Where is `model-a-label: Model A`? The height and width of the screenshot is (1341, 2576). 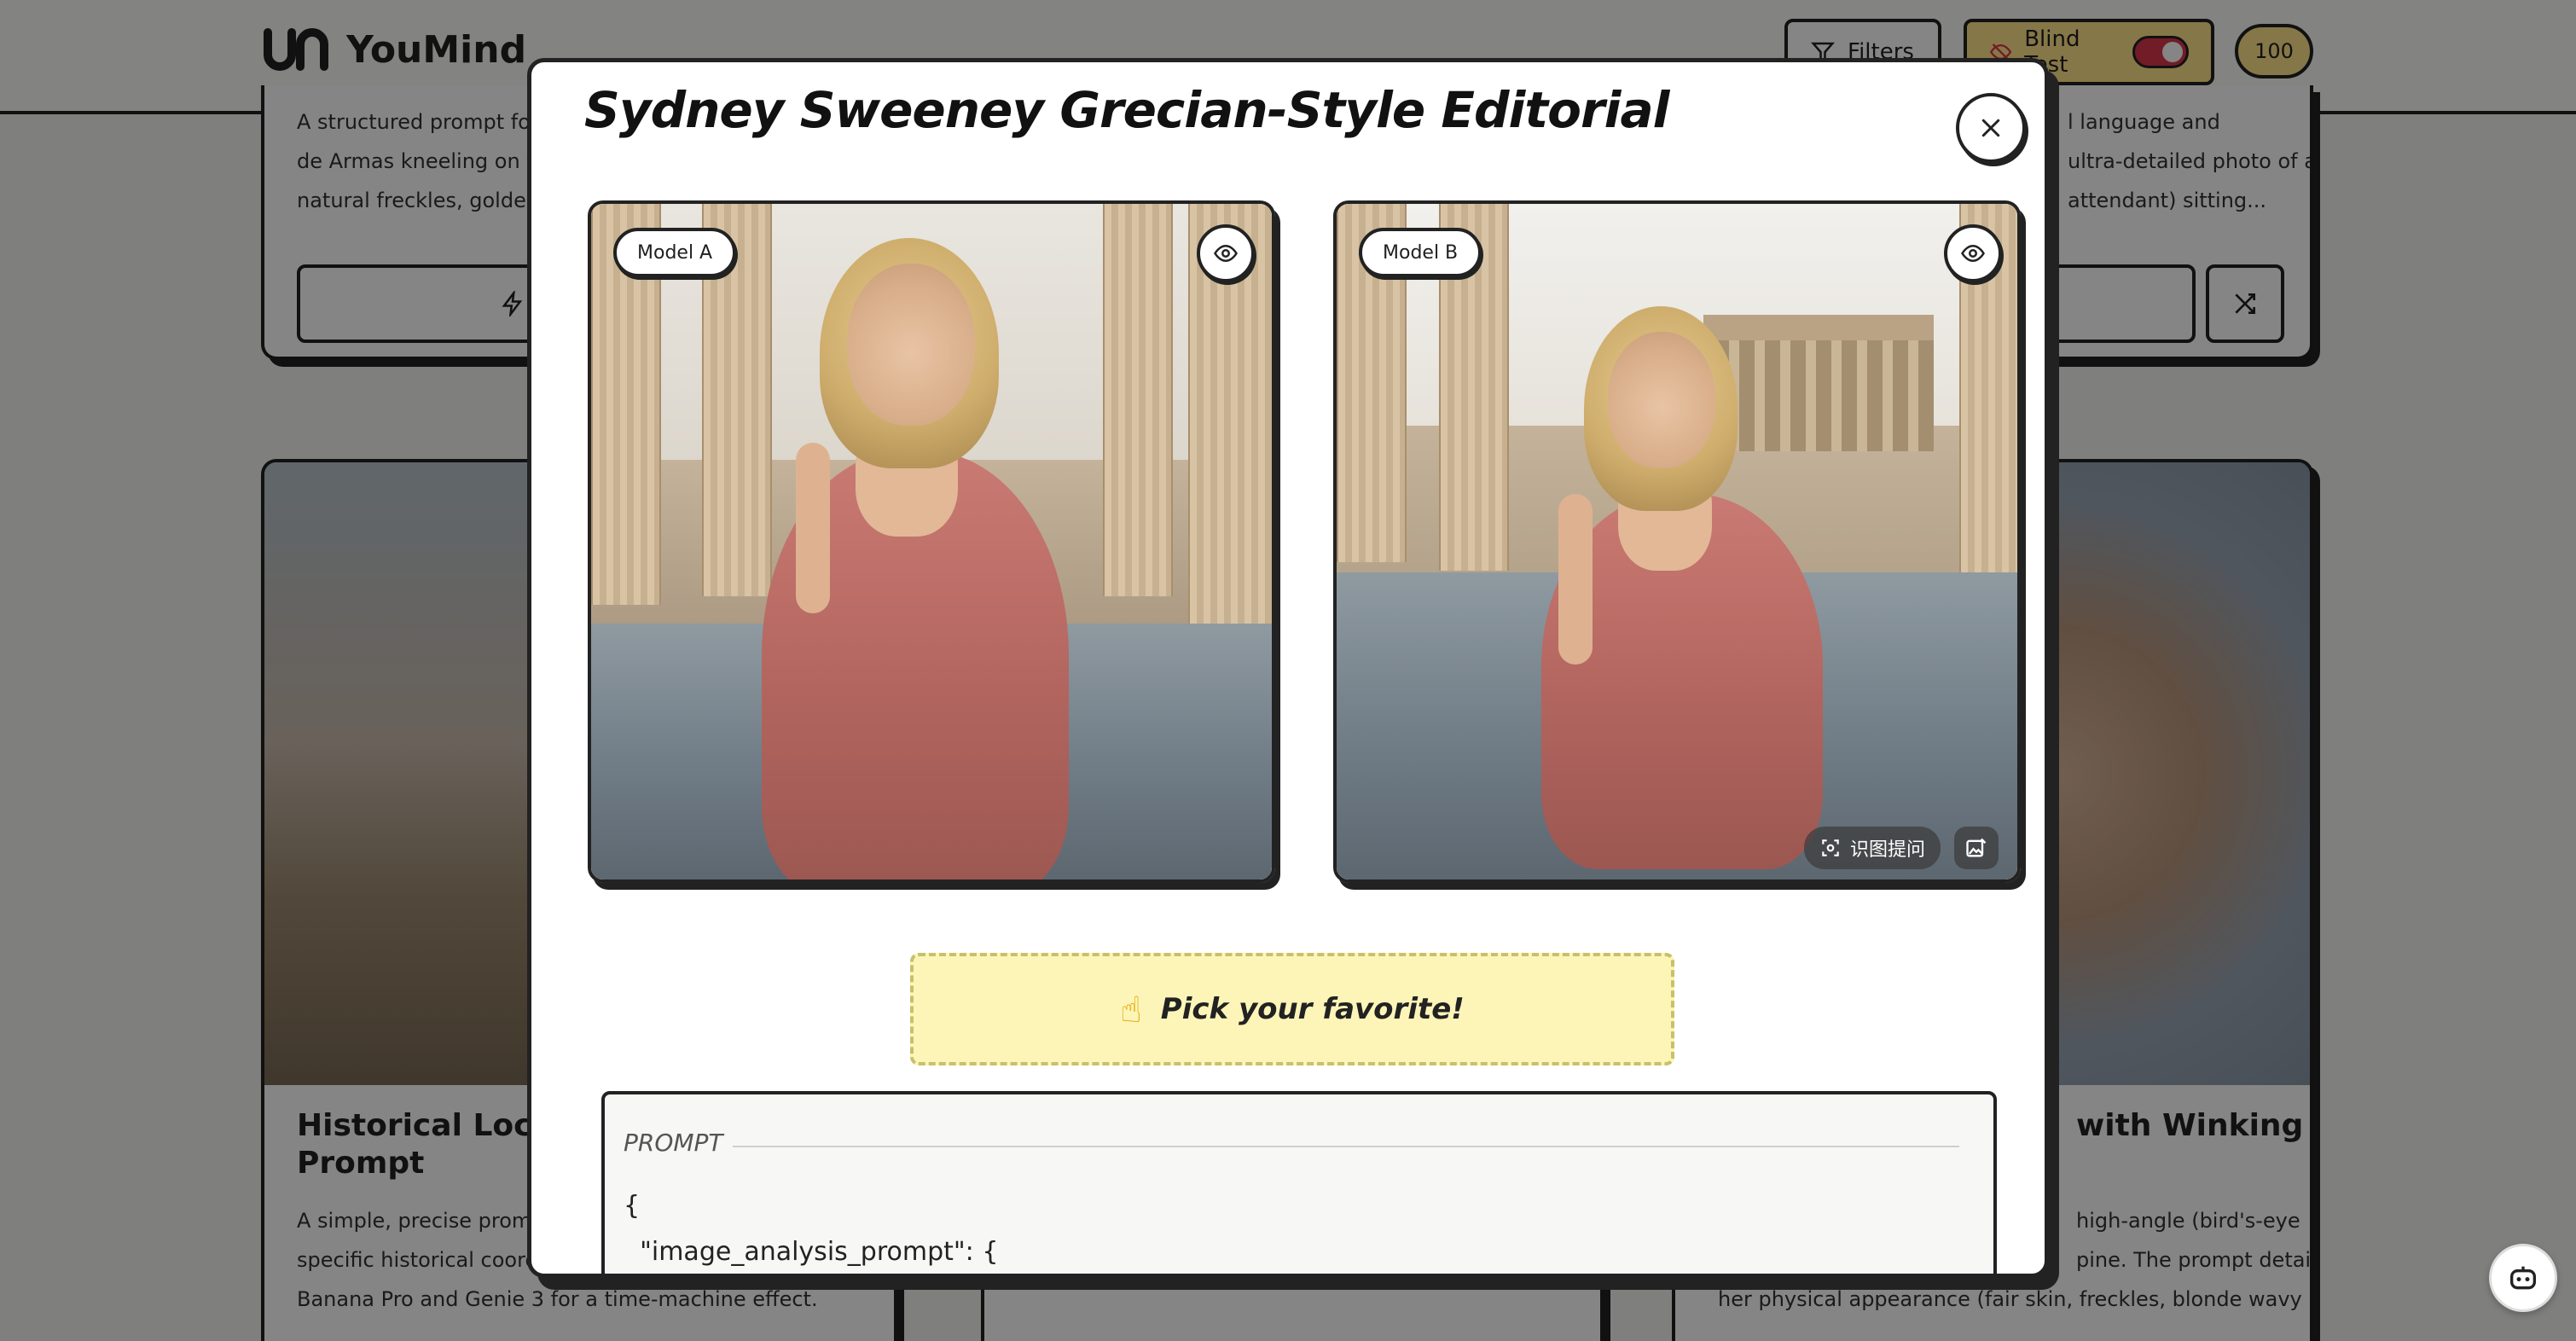
model-a-label: Model A is located at coordinates (675, 252).